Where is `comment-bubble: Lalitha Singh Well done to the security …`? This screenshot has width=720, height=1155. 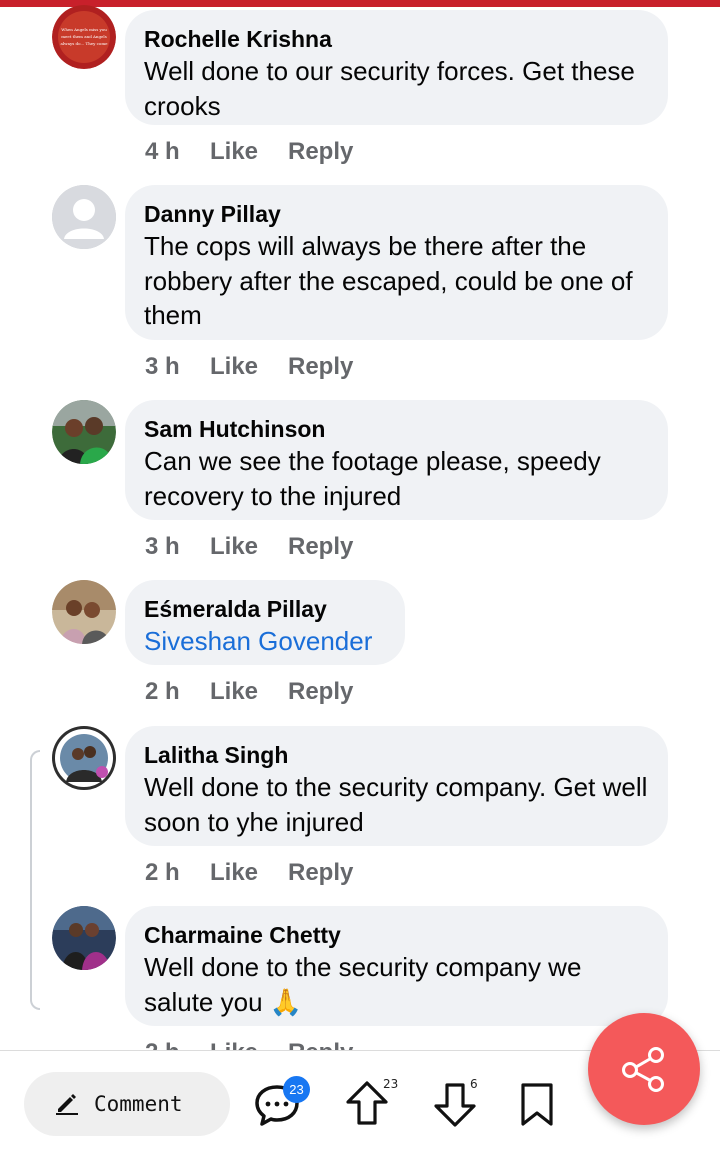
comment-bubble: Lalitha Singh Well done to the security … is located at coordinates (396, 786).